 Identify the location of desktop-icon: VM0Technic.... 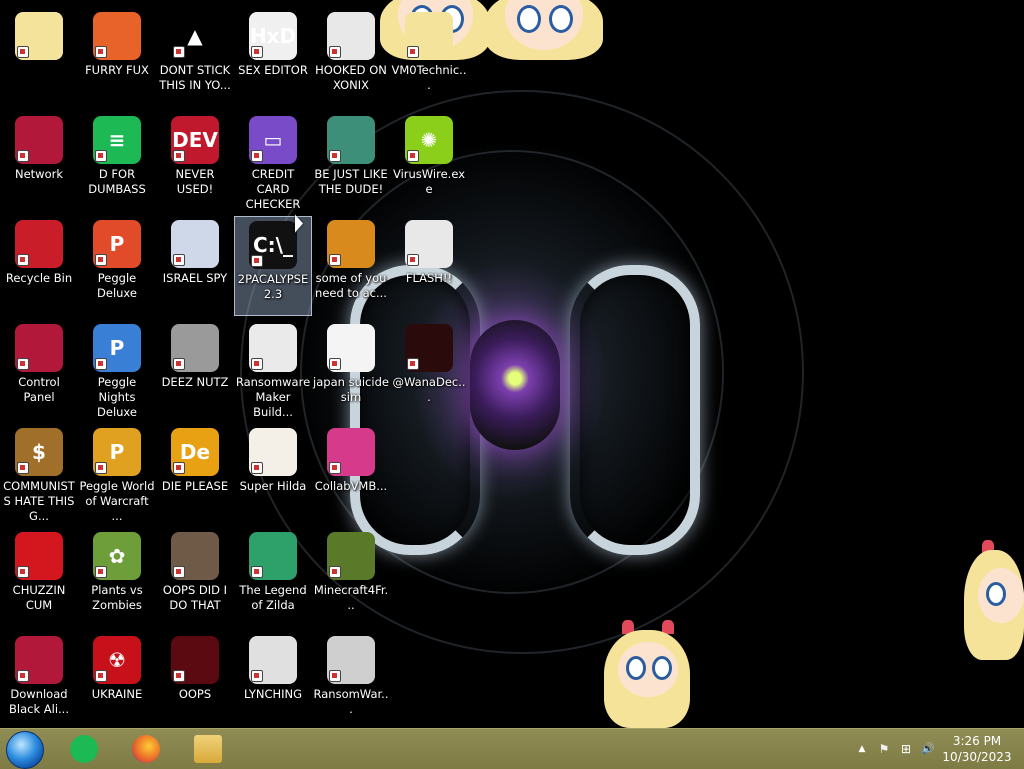
(429, 58).